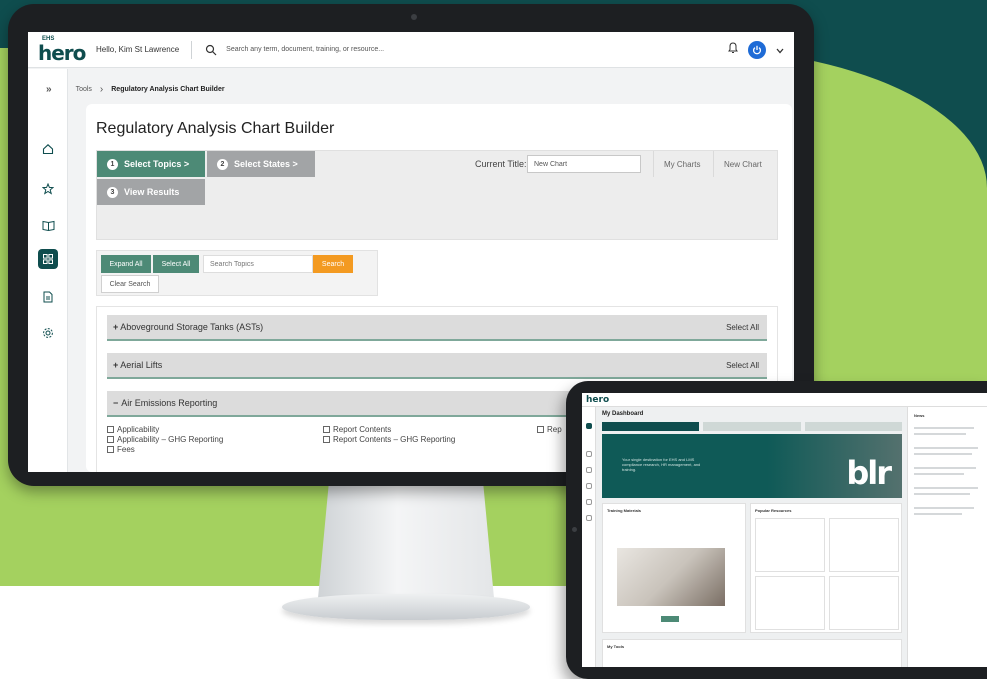 The height and width of the screenshot is (679, 987). What do you see at coordinates (624, 510) in the screenshot?
I see `training-label: Training Materials` at bounding box center [624, 510].